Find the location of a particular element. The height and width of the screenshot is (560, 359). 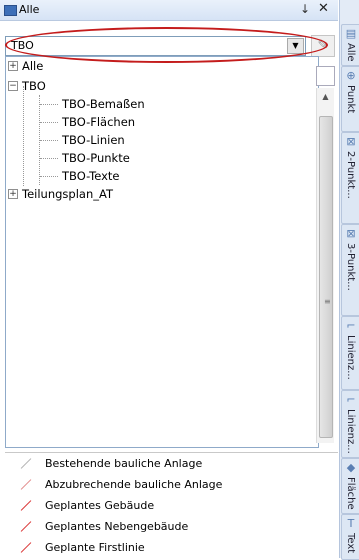

scrollbar-thumb: ≡ is located at coordinates (326, 277).